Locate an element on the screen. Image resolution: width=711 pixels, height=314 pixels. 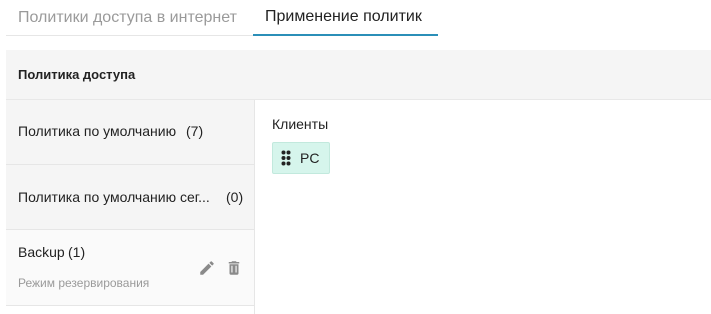
trash-icon is located at coordinates (234, 268).